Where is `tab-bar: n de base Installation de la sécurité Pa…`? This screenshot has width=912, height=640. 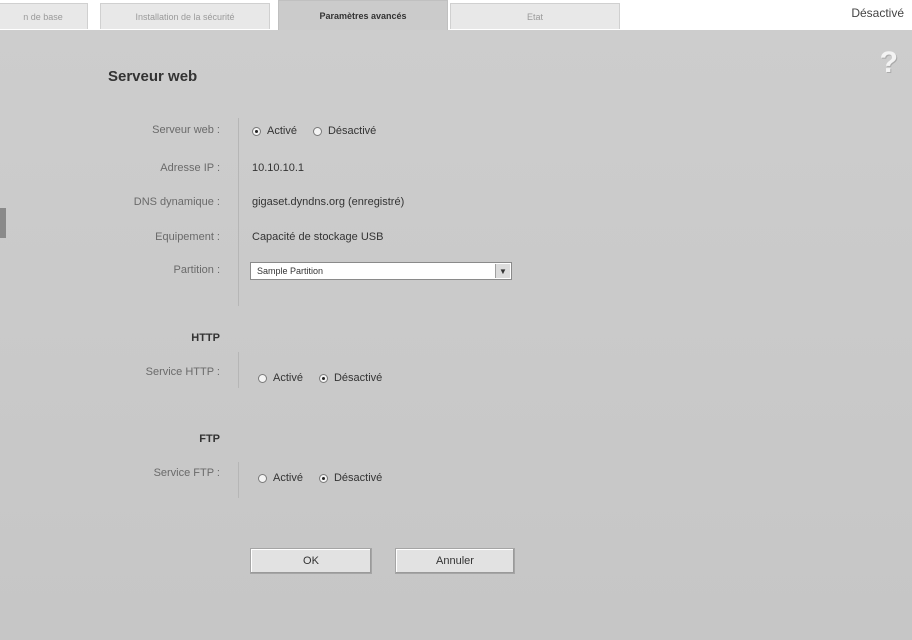 tab-bar: n de base Installation de la sécurité Pa… is located at coordinates (456, 15).